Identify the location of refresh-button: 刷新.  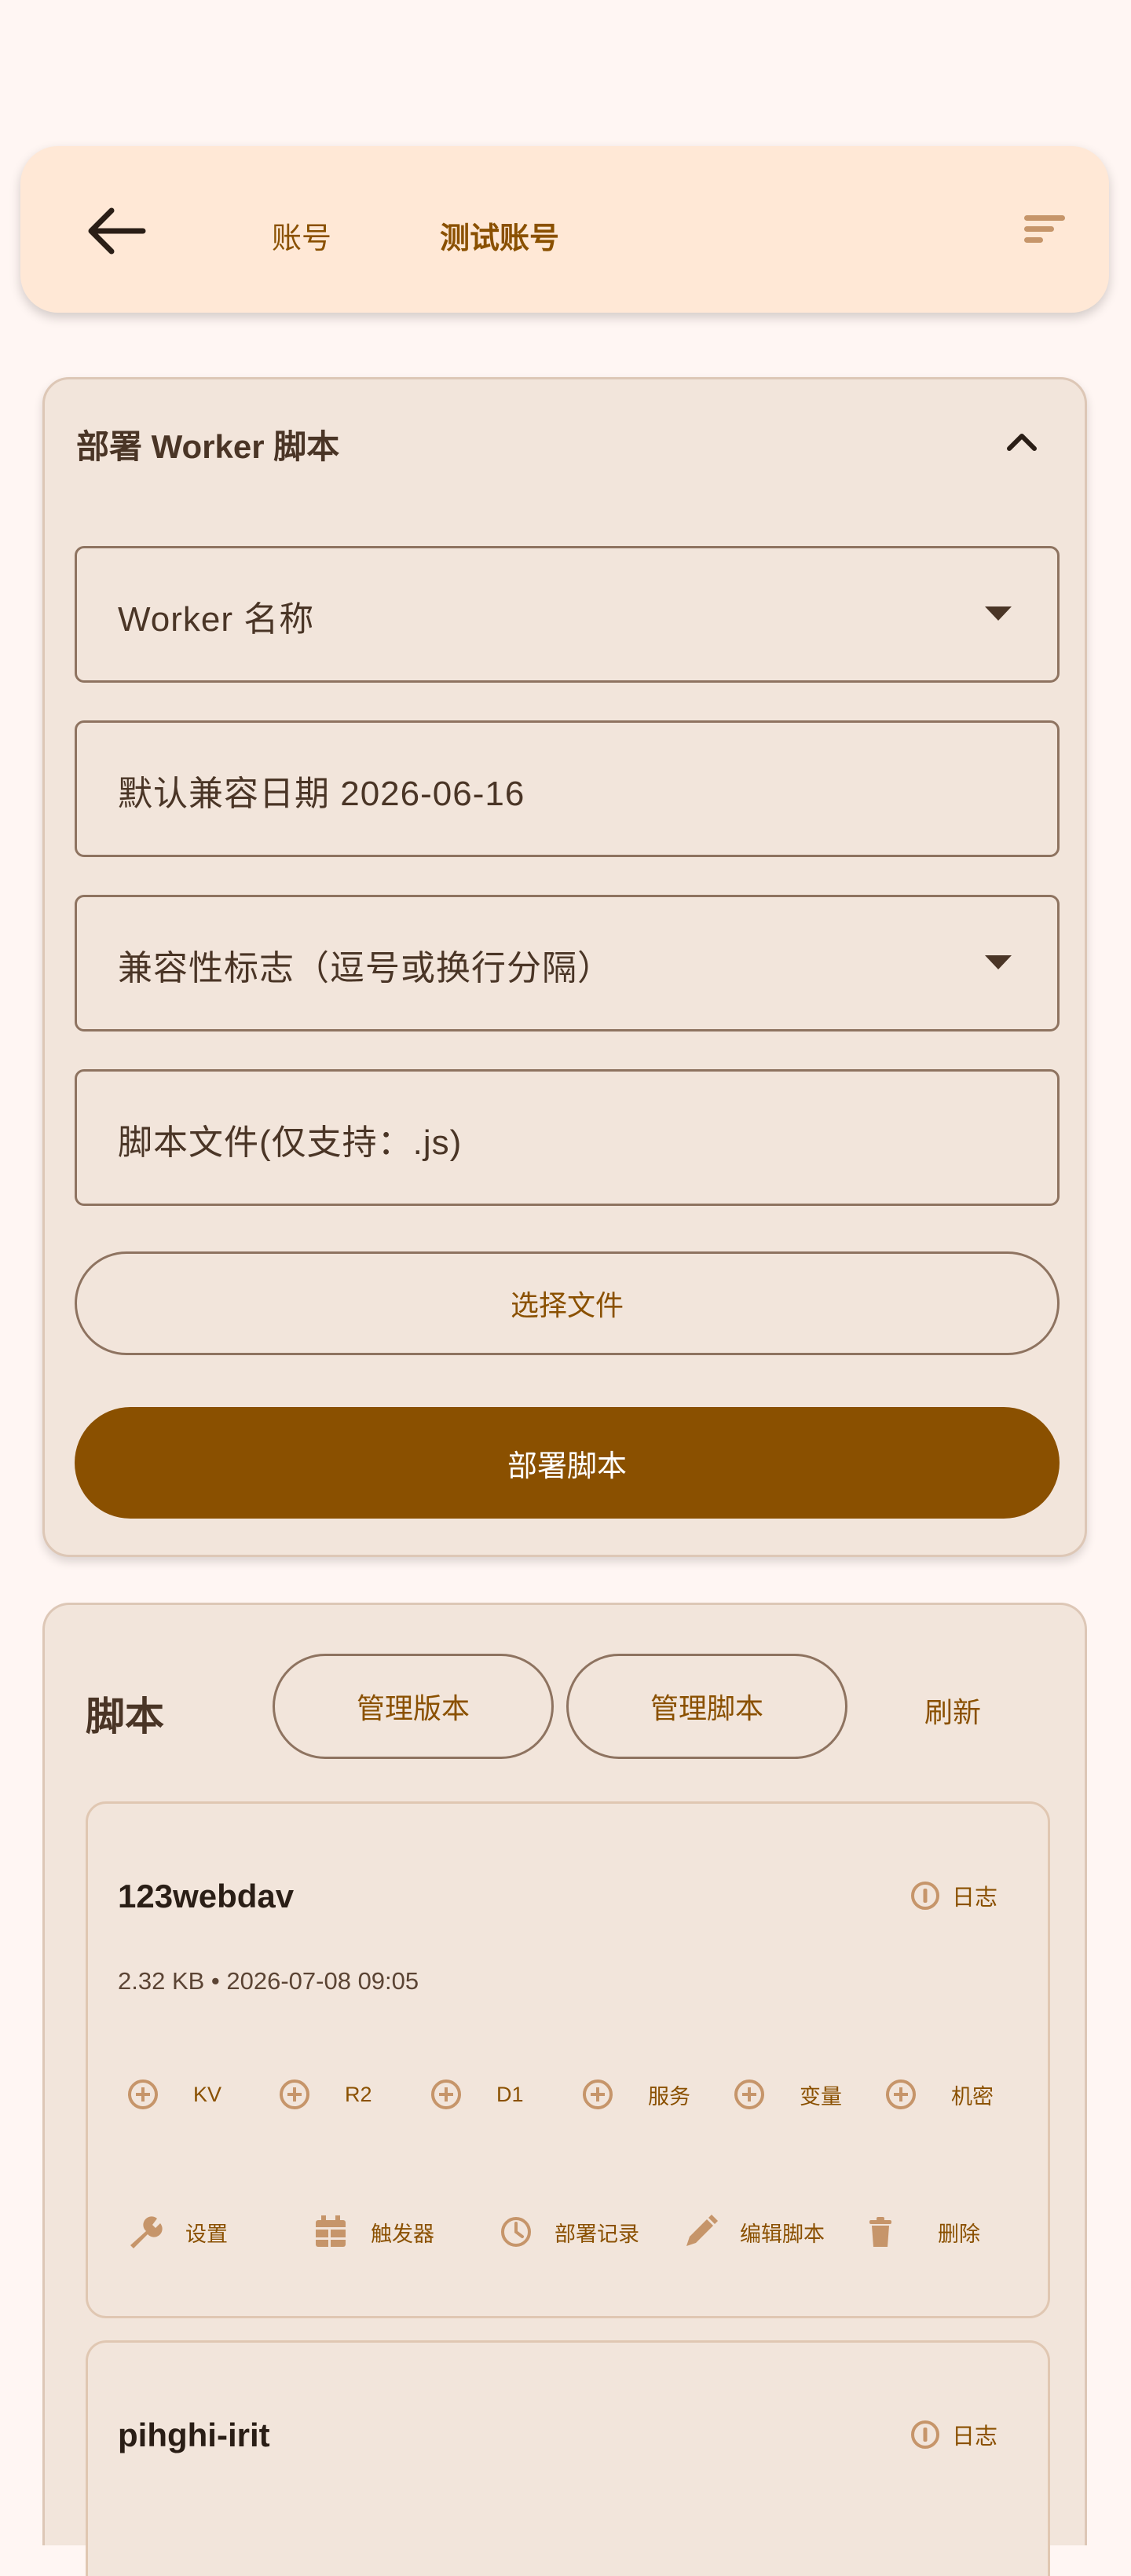
(952, 1710).